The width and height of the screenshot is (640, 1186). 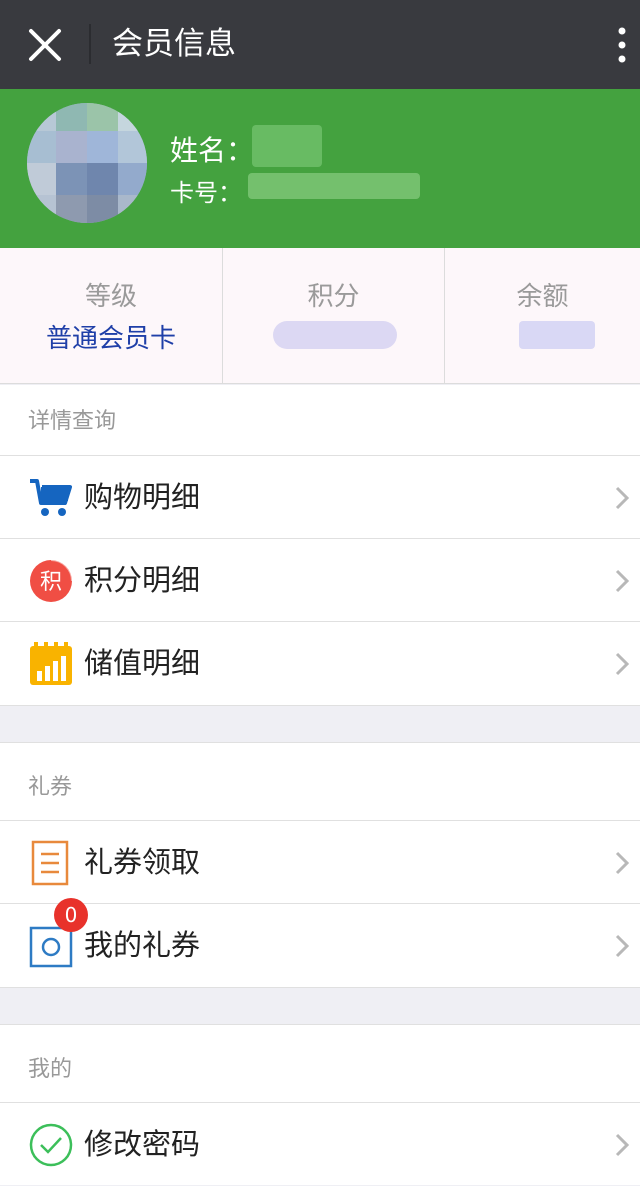 I want to click on check-circle-icon, so click(x=51, y=1145).